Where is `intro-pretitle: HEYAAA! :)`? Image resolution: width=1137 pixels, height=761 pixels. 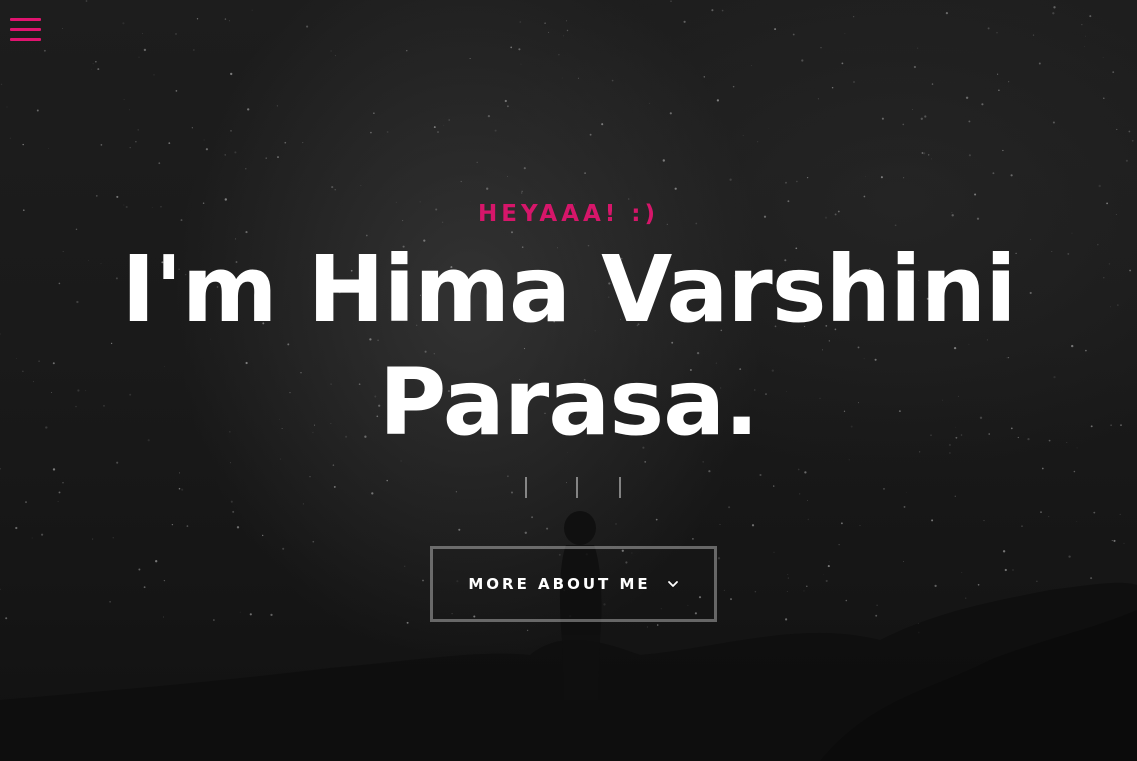
intro-pretitle: HEYAAA! :) is located at coordinates (568, 214).